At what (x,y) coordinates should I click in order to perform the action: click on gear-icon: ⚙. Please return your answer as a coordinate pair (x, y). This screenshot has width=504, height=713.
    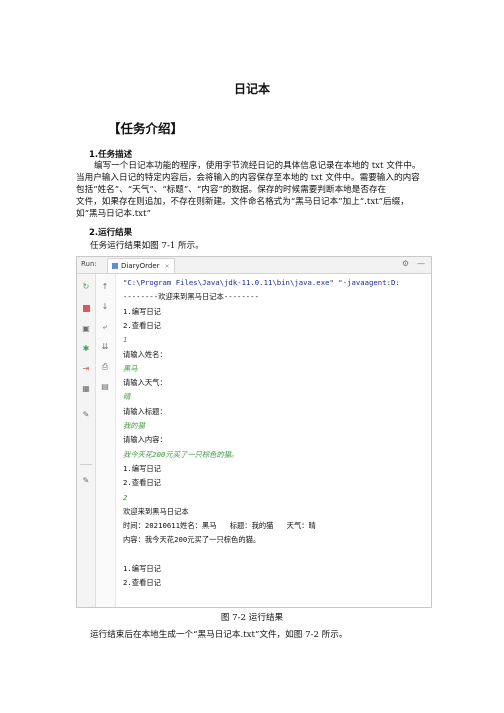
    Looking at the image, I should click on (405, 263).